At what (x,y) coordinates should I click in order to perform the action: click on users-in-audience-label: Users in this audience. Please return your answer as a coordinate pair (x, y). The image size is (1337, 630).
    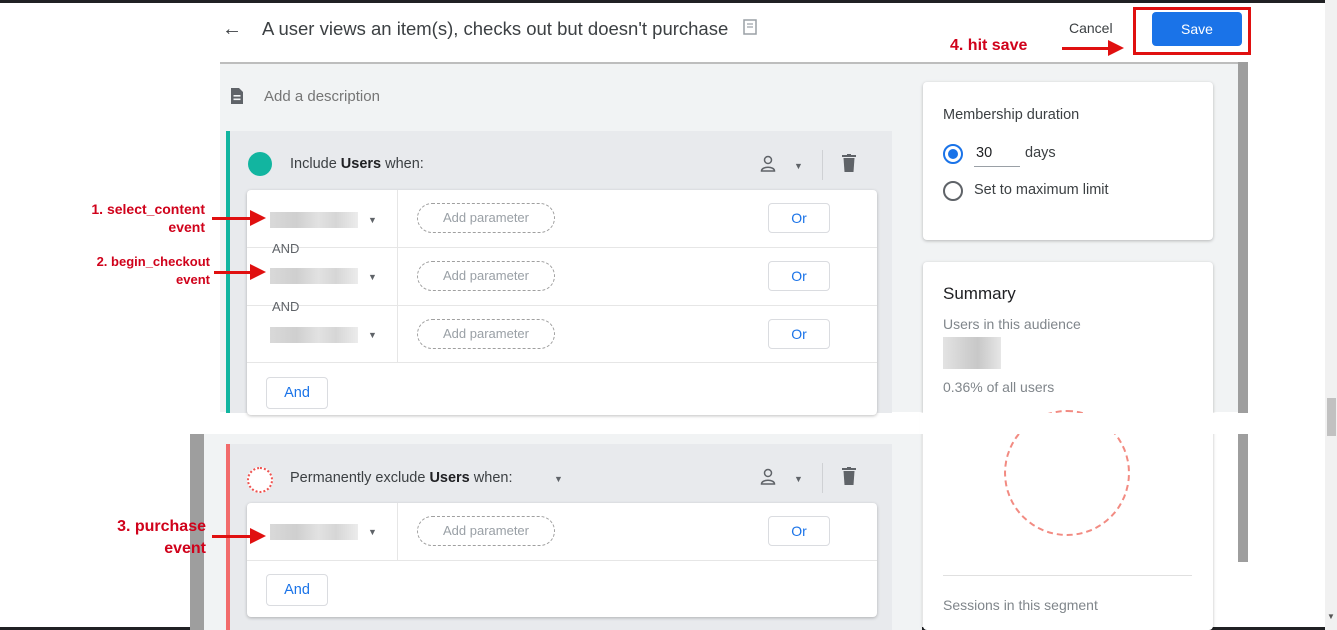
    Looking at the image, I should click on (1012, 324).